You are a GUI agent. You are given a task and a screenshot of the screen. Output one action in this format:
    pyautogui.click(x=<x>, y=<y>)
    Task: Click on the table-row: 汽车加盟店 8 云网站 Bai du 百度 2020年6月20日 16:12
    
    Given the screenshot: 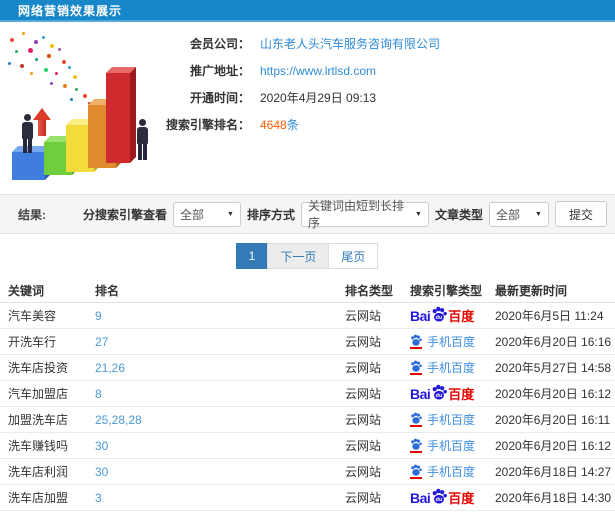 What is the action you would take?
    pyautogui.click(x=307, y=394)
    